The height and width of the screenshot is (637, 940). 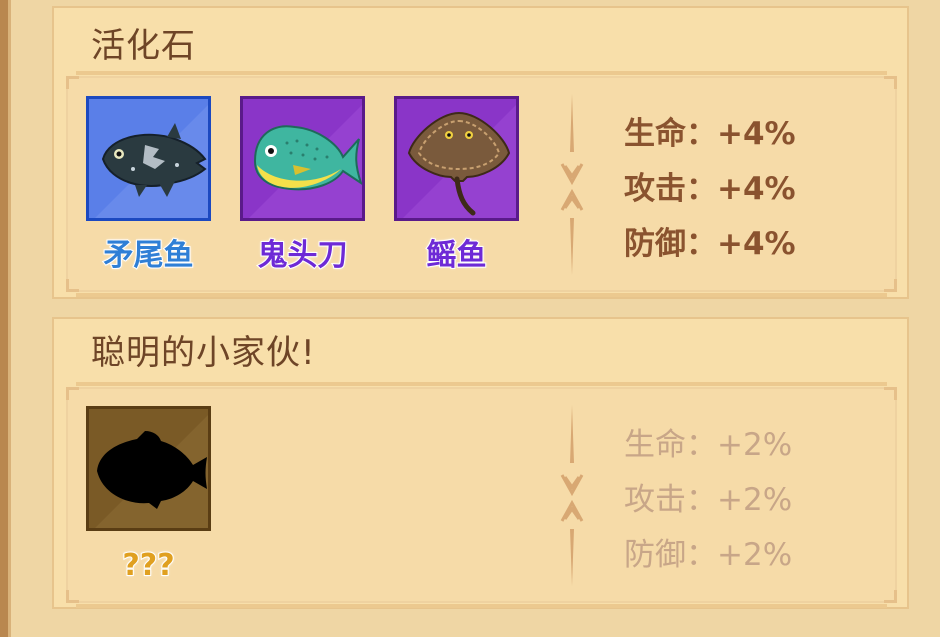 I want to click on unknown-fish-silhouette-icon, so click(x=151, y=471).